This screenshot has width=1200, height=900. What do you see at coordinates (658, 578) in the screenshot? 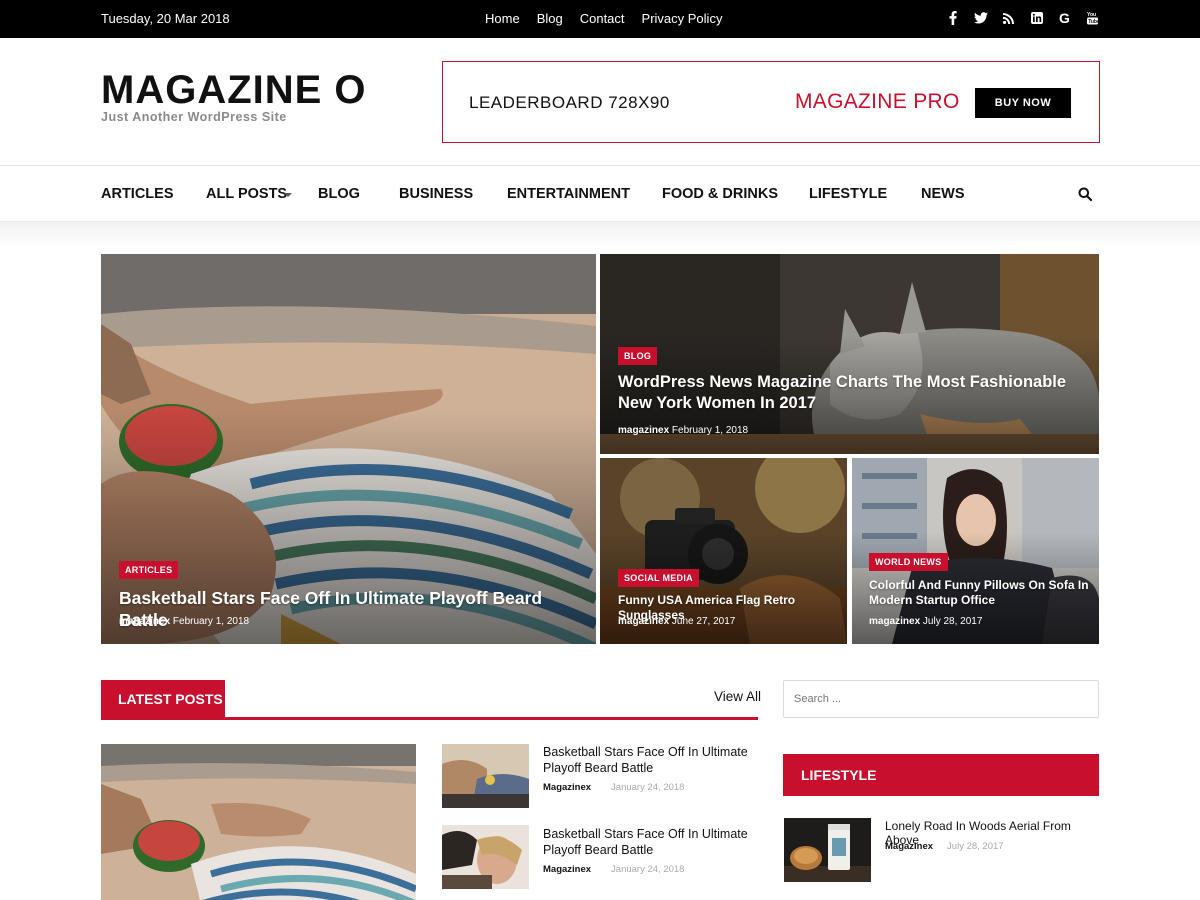
I see `category-tag: SOCIAL MEDIA` at bounding box center [658, 578].